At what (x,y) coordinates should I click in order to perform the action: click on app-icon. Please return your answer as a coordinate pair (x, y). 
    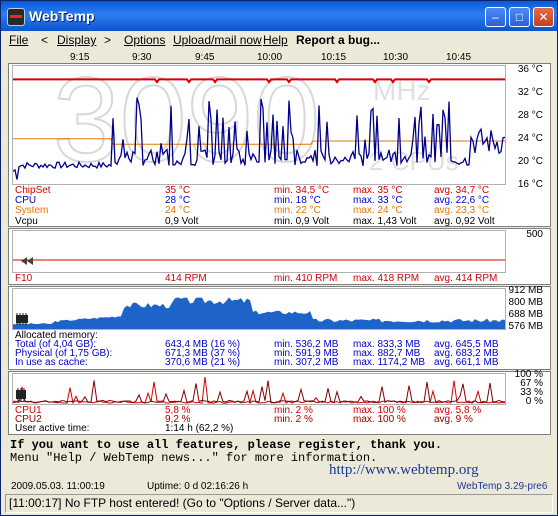
    Looking at the image, I should click on (16, 17).